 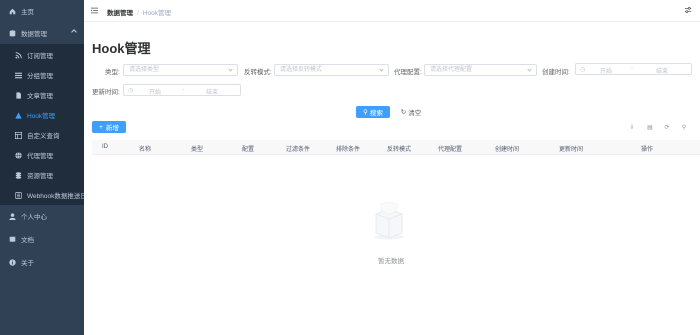 I want to click on page-title: Hook管理, so click(x=121, y=48).